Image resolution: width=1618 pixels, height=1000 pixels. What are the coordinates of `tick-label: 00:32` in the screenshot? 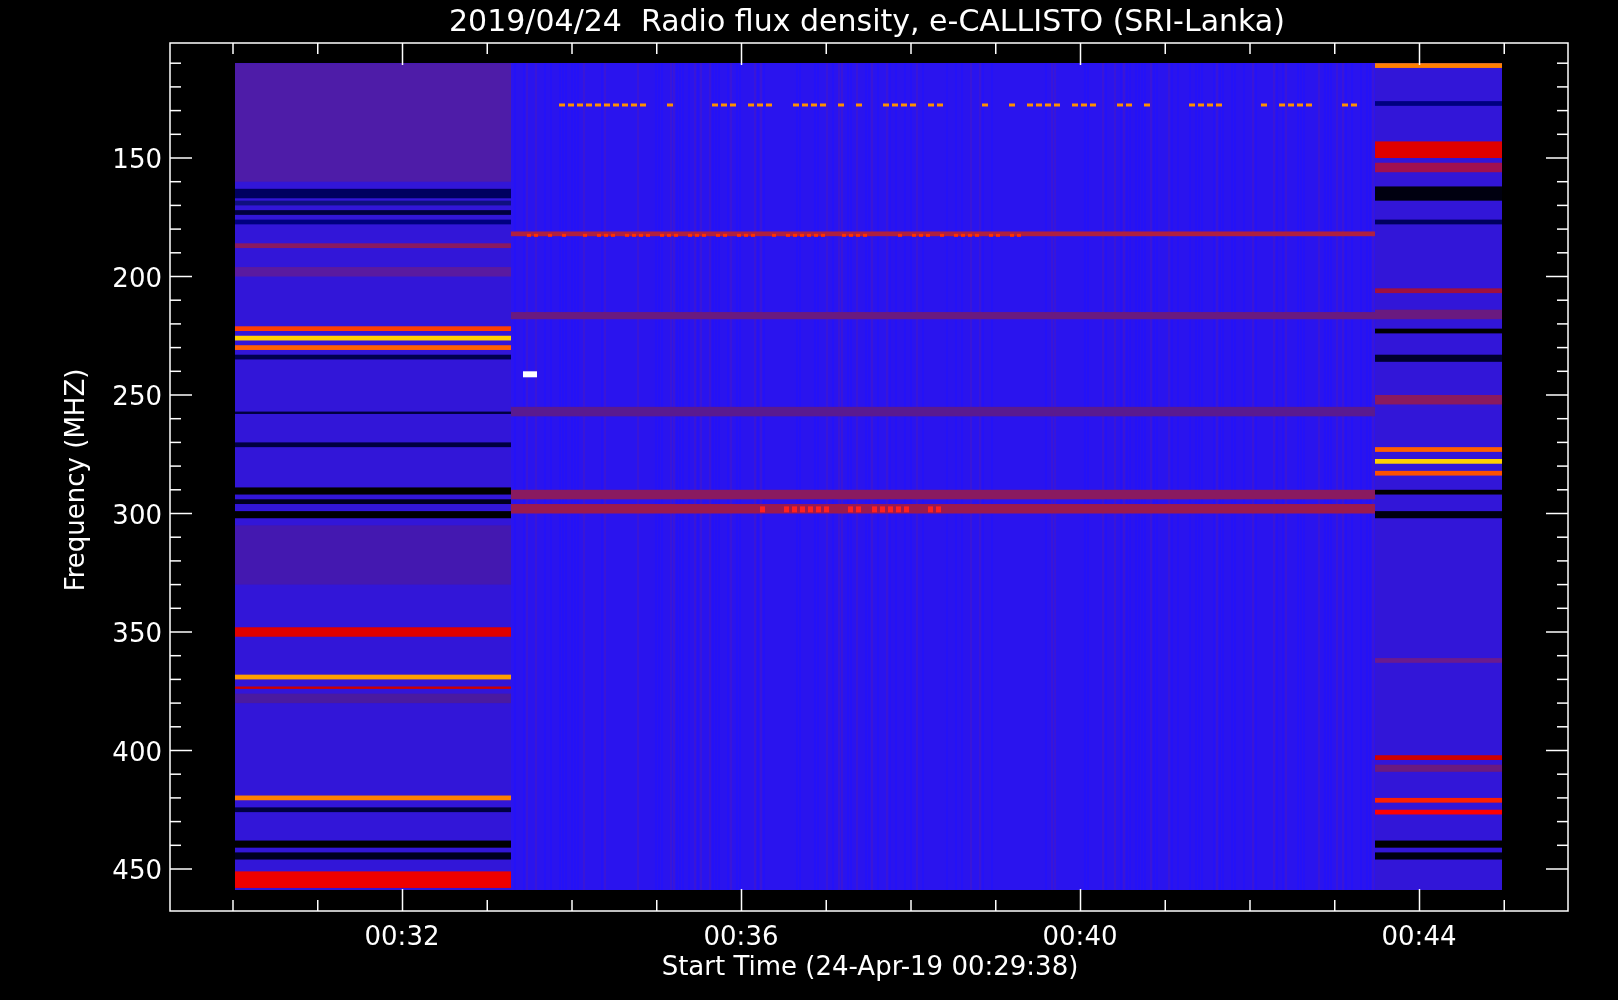 It's located at (402, 936).